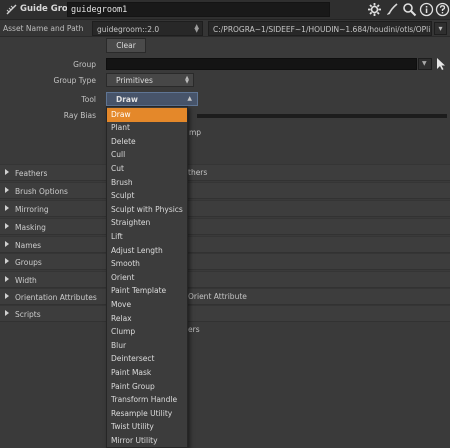  What do you see at coordinates (128, 29) in the screenshot?
I see `asset-name-value: guidegroom::2.0` at bounding box center [128, 29].